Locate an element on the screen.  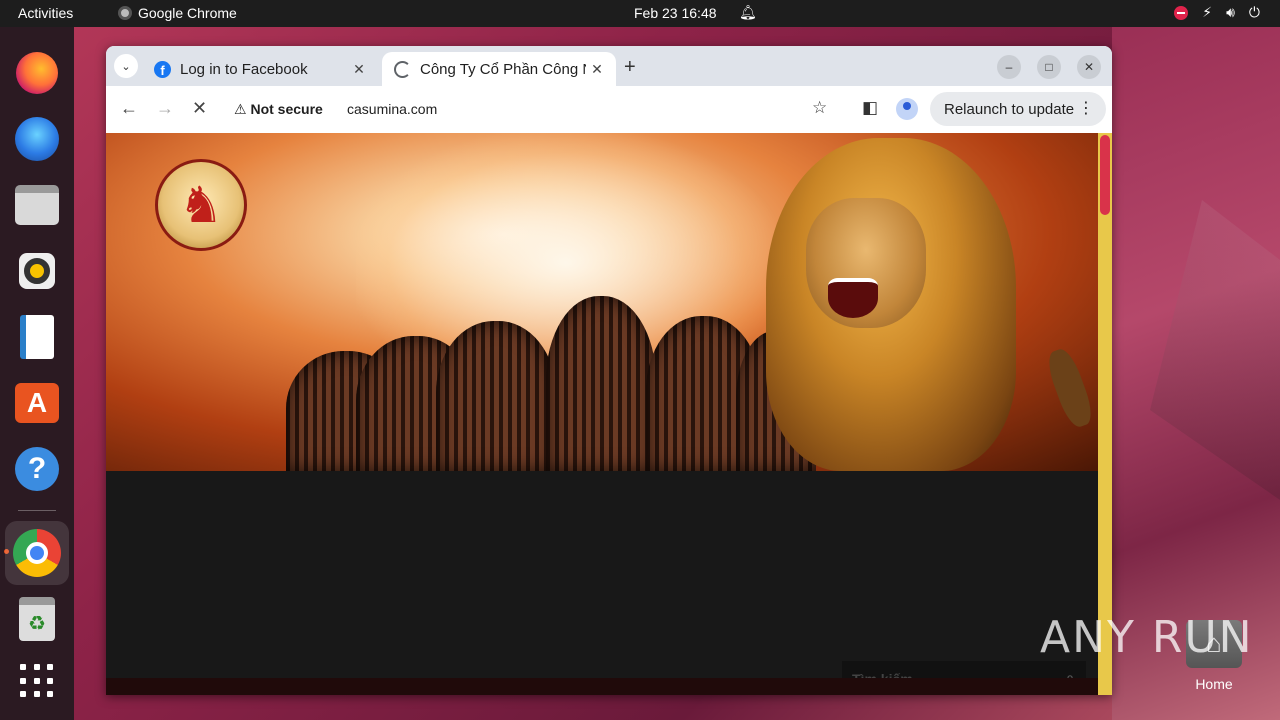
chevron-down-icon: ⌄ is located at coordinates (126, 66).